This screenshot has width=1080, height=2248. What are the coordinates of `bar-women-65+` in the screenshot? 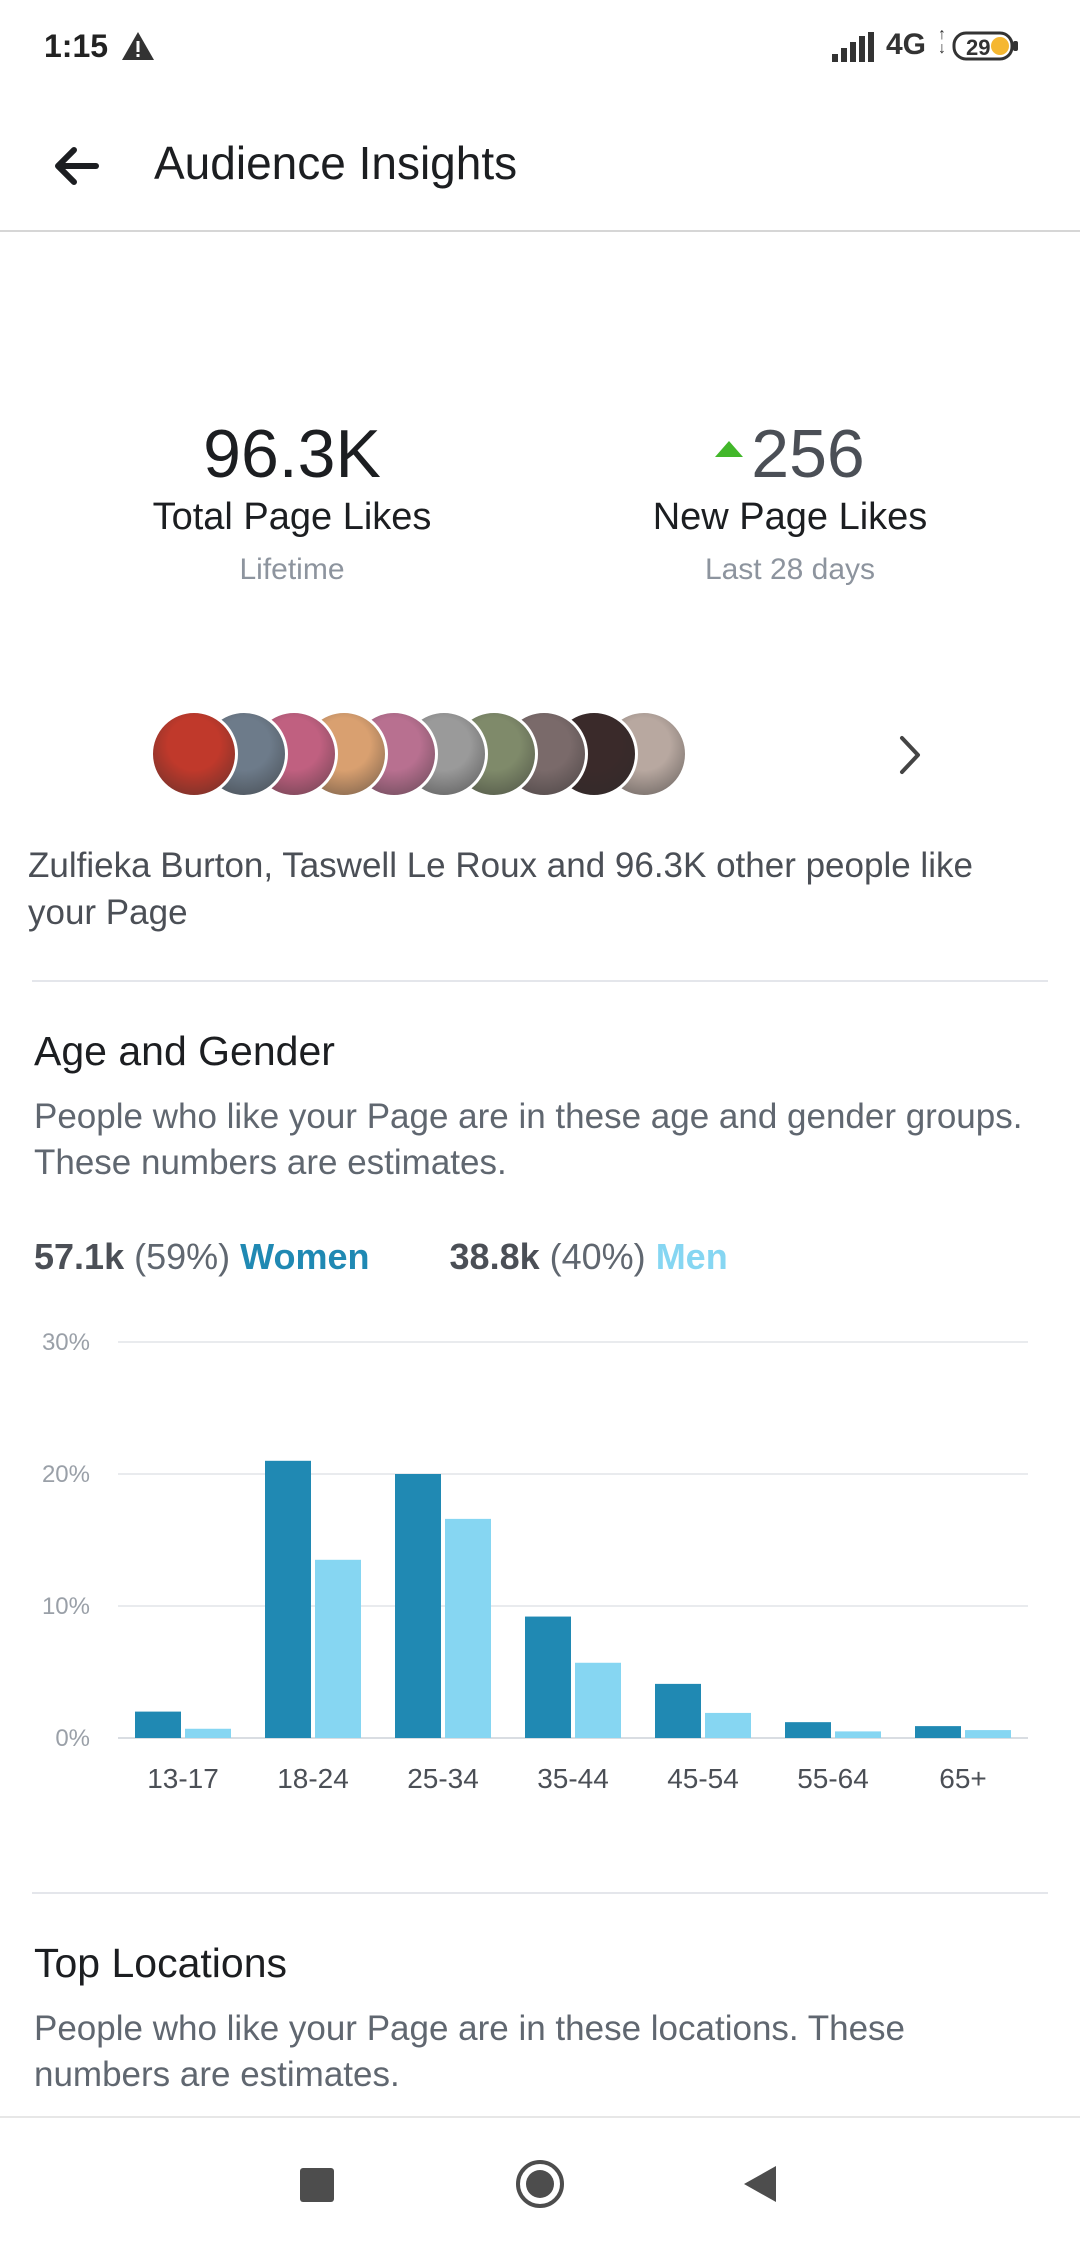 It's located at (938, 1732).